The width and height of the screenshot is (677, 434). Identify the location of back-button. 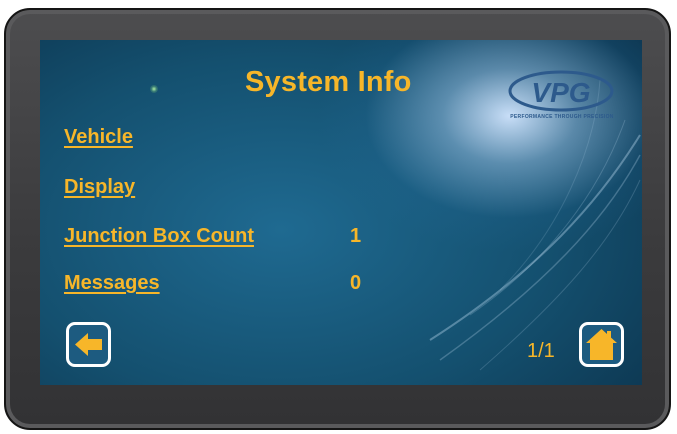
(88, 344).